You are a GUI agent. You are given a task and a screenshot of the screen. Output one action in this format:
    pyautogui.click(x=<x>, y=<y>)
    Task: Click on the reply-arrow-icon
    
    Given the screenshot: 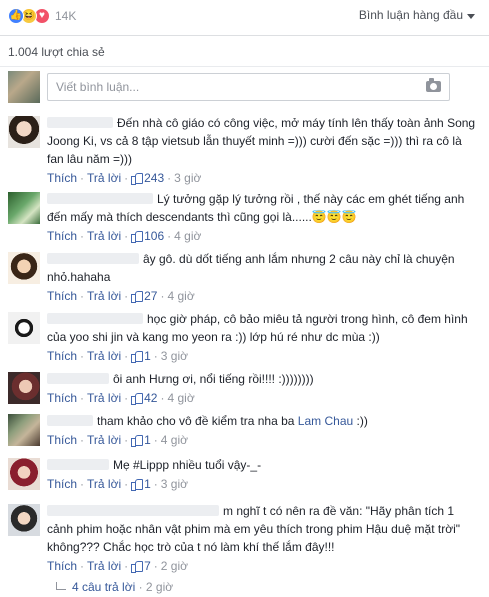 What is the action you would take?
    pyautogui.click(x=61, y=586)
    